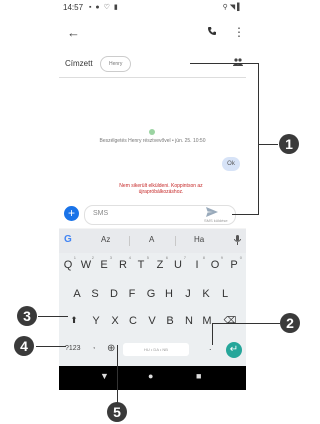 The height and width of the screenshot is (424, 320). Describe the element at coordinates (152, 132) in the screenshot. I see `avatar` at that location.